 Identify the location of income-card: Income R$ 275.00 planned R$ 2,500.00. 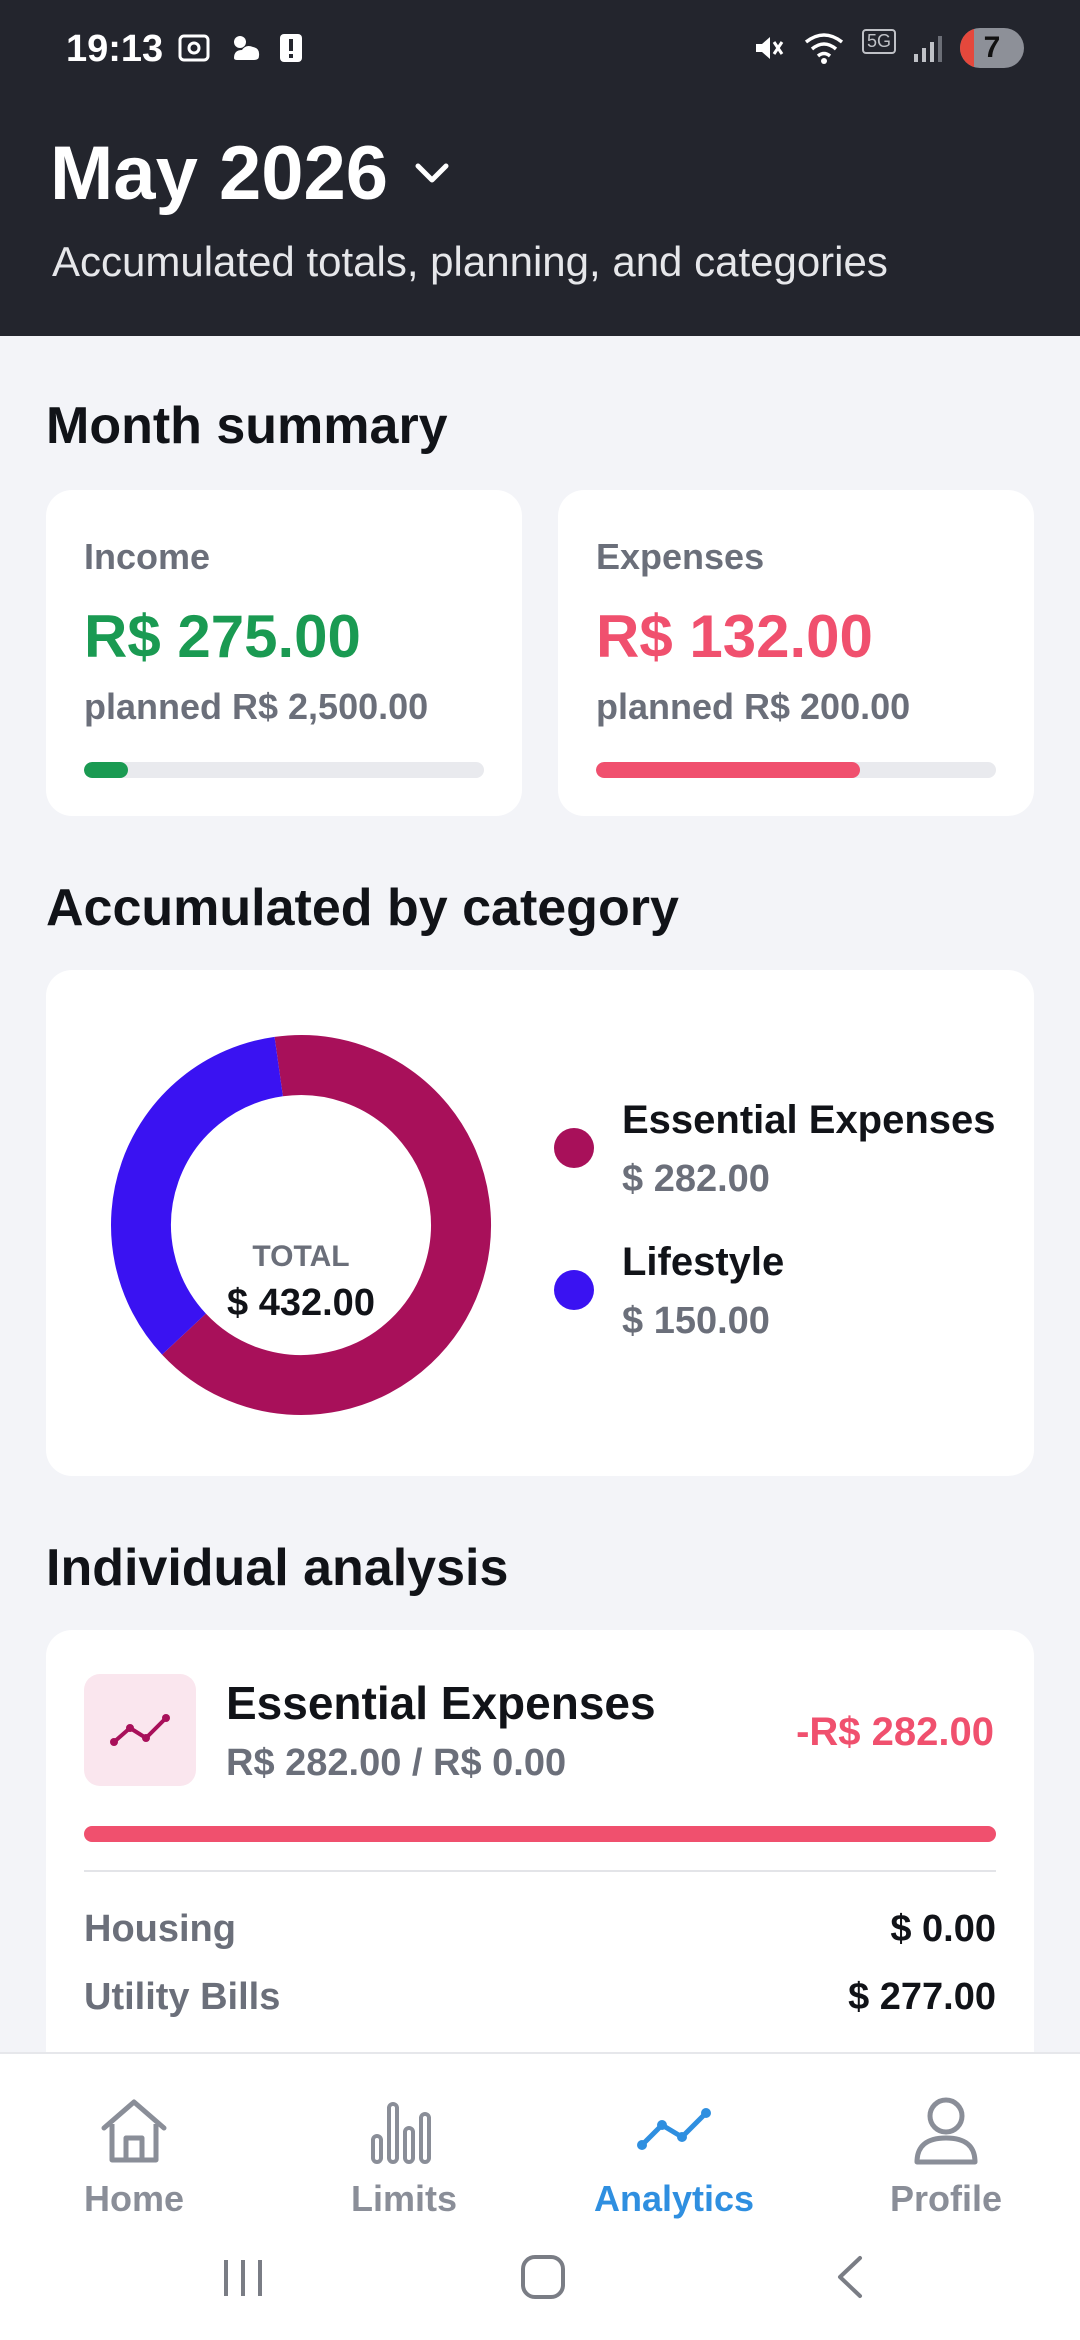
(284, 653).